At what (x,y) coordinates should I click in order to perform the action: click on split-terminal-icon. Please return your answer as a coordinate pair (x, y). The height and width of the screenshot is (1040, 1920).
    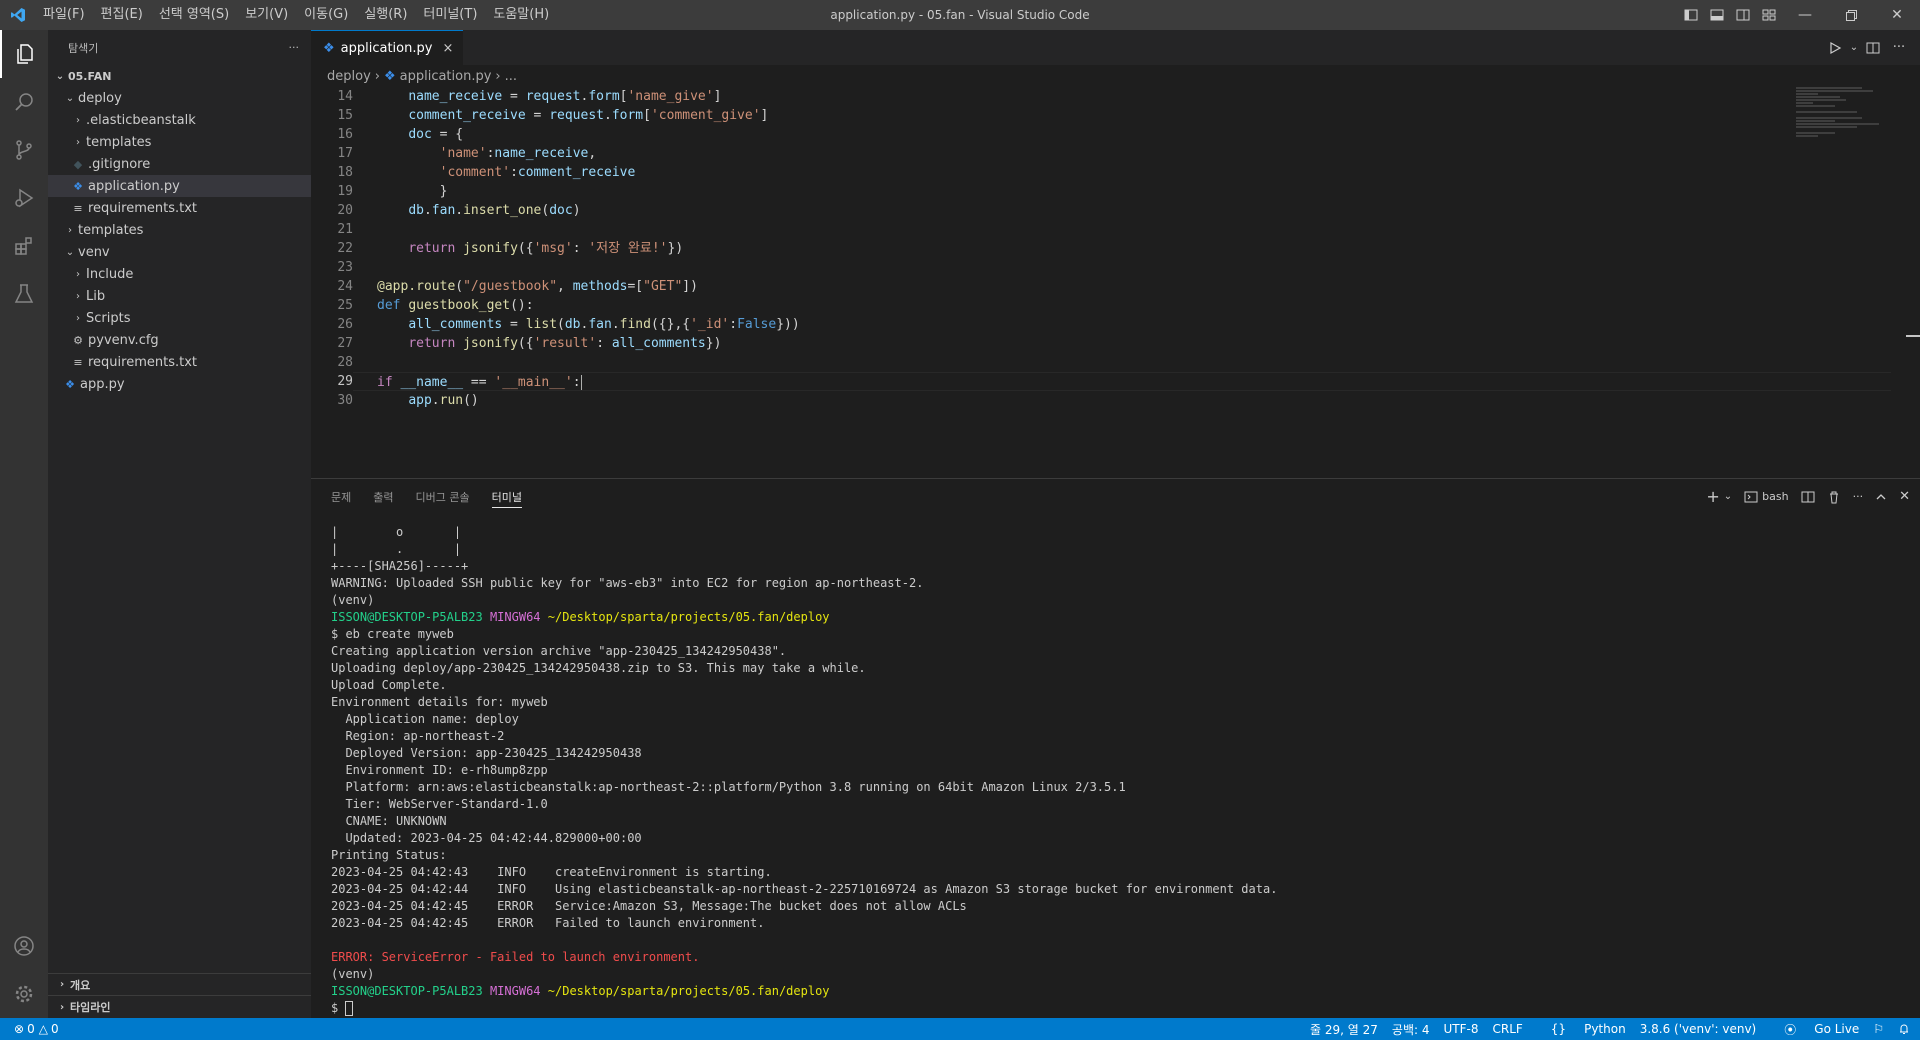
    Looking at the image, I should click on (1808, 497).